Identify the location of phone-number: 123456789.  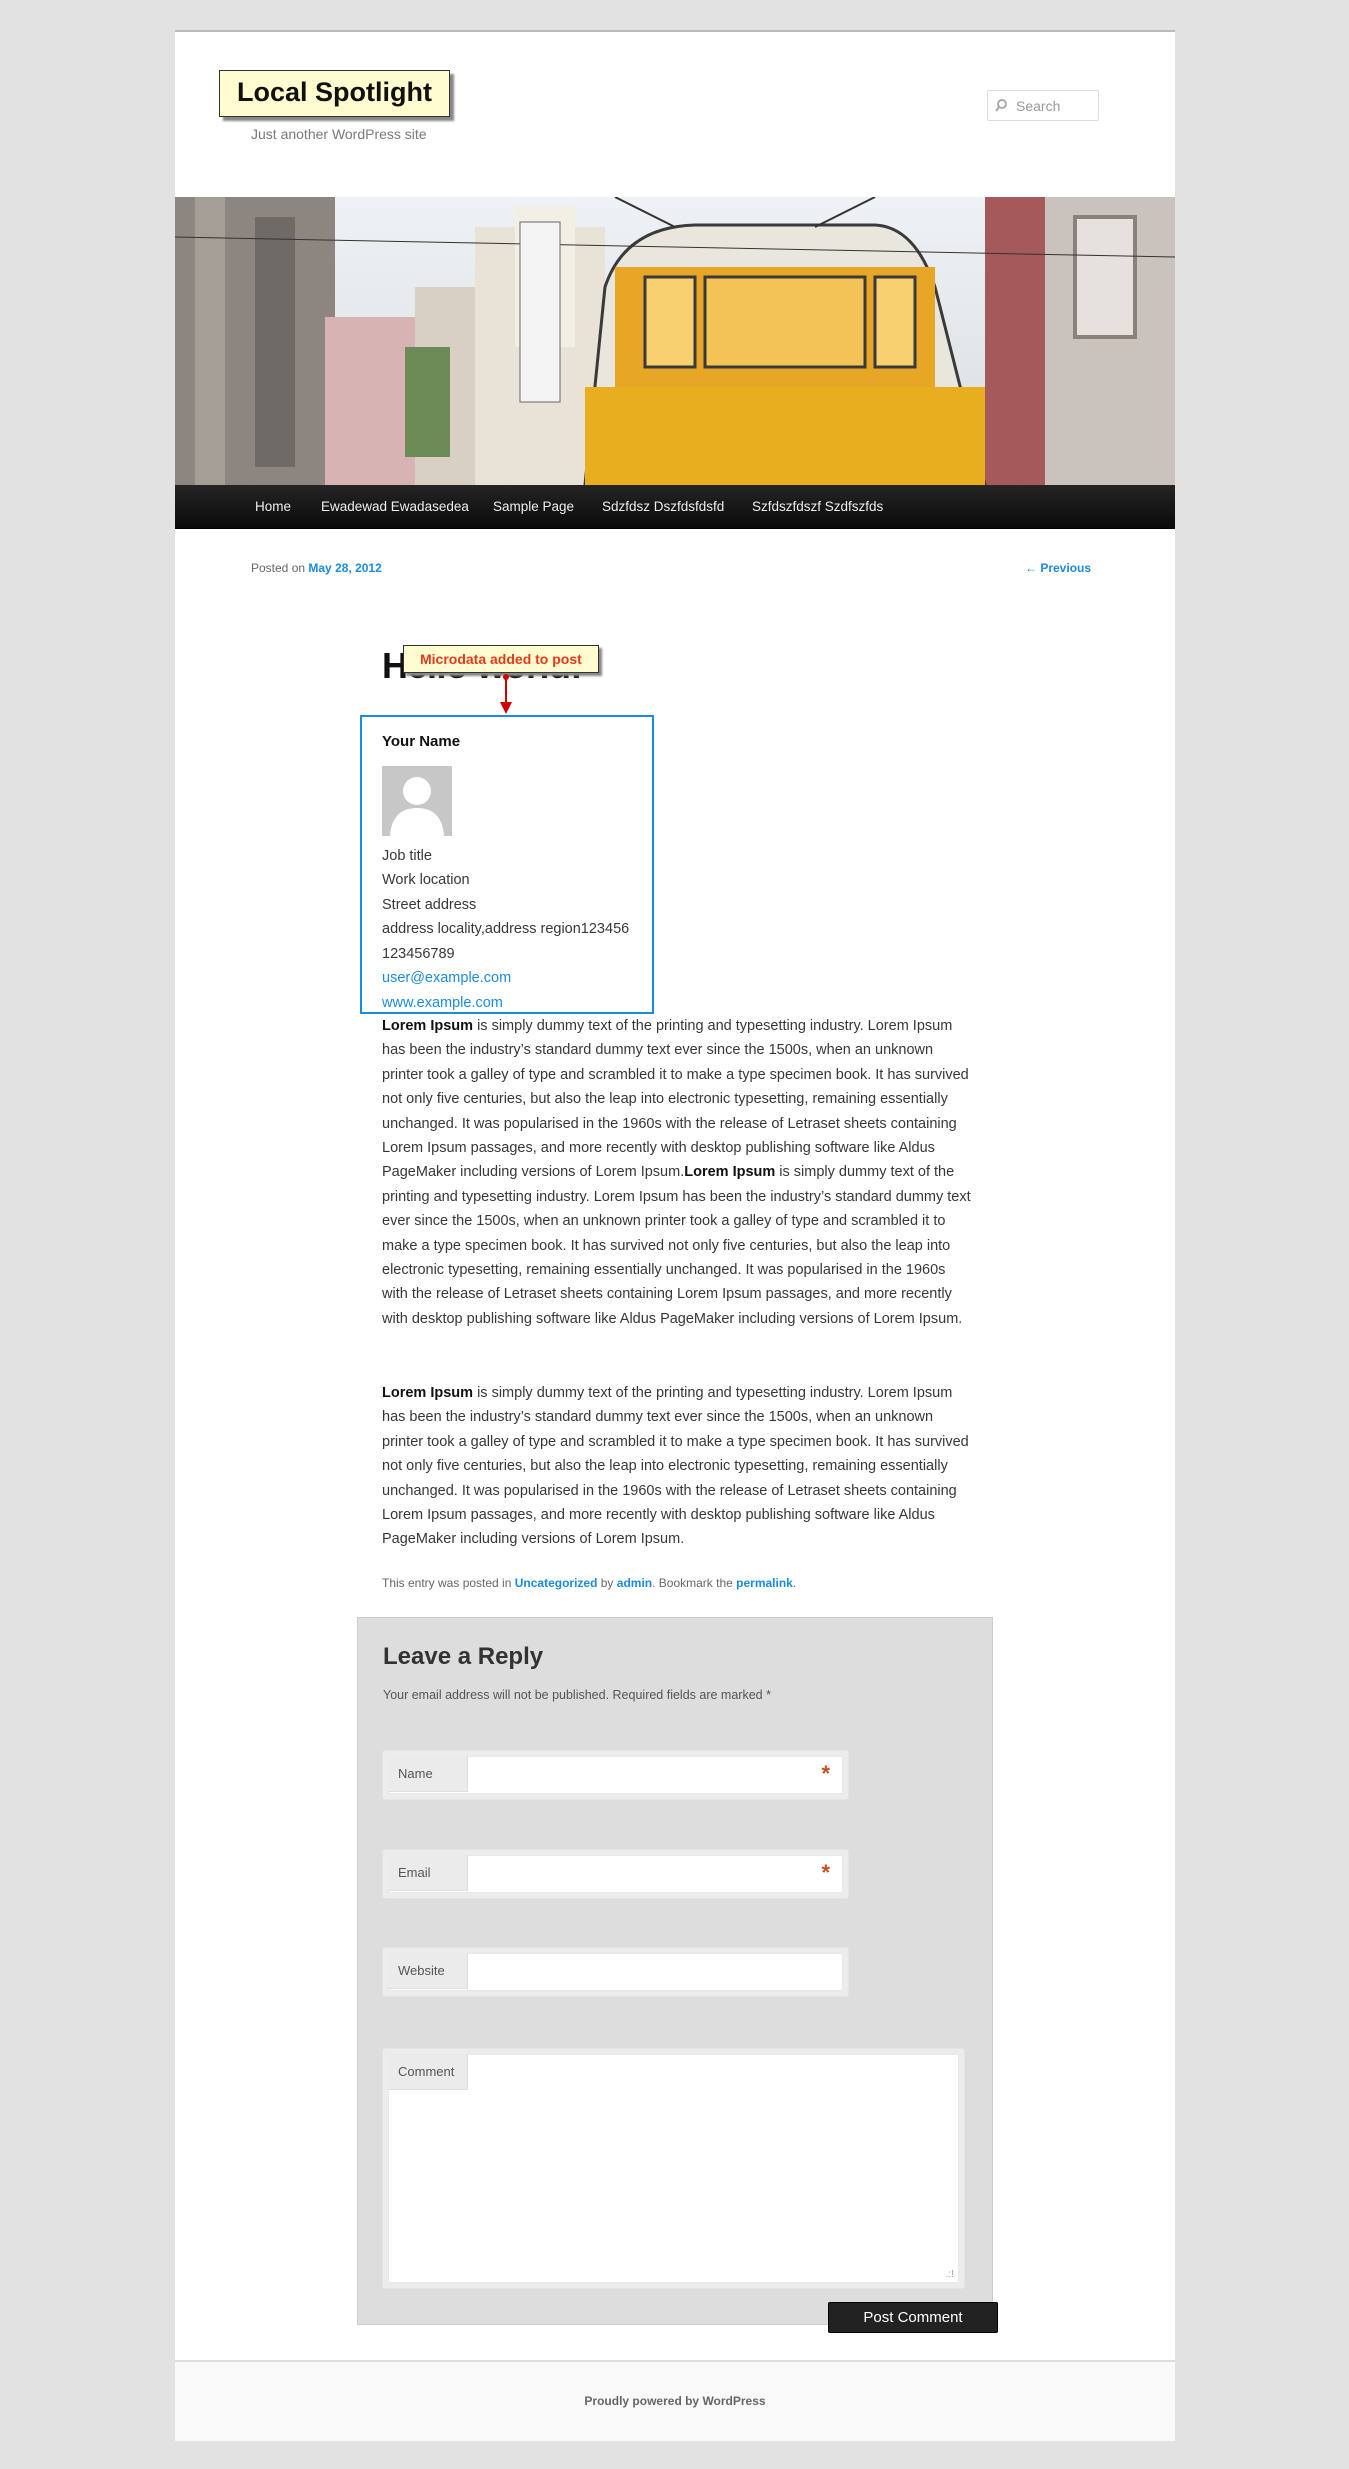
(418, 954).